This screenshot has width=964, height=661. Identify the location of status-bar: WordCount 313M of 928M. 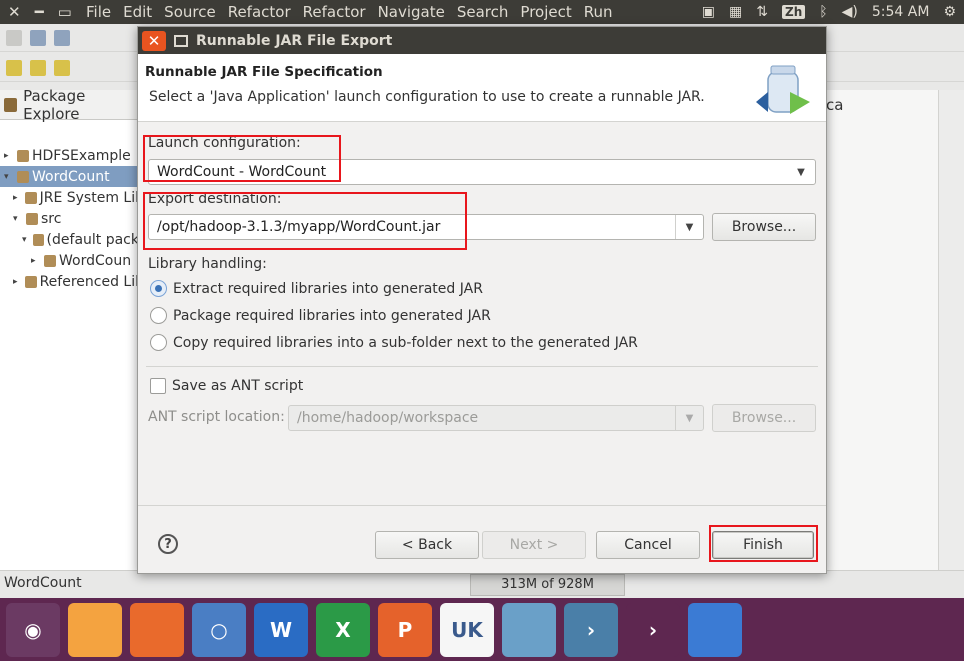
(482, 584).